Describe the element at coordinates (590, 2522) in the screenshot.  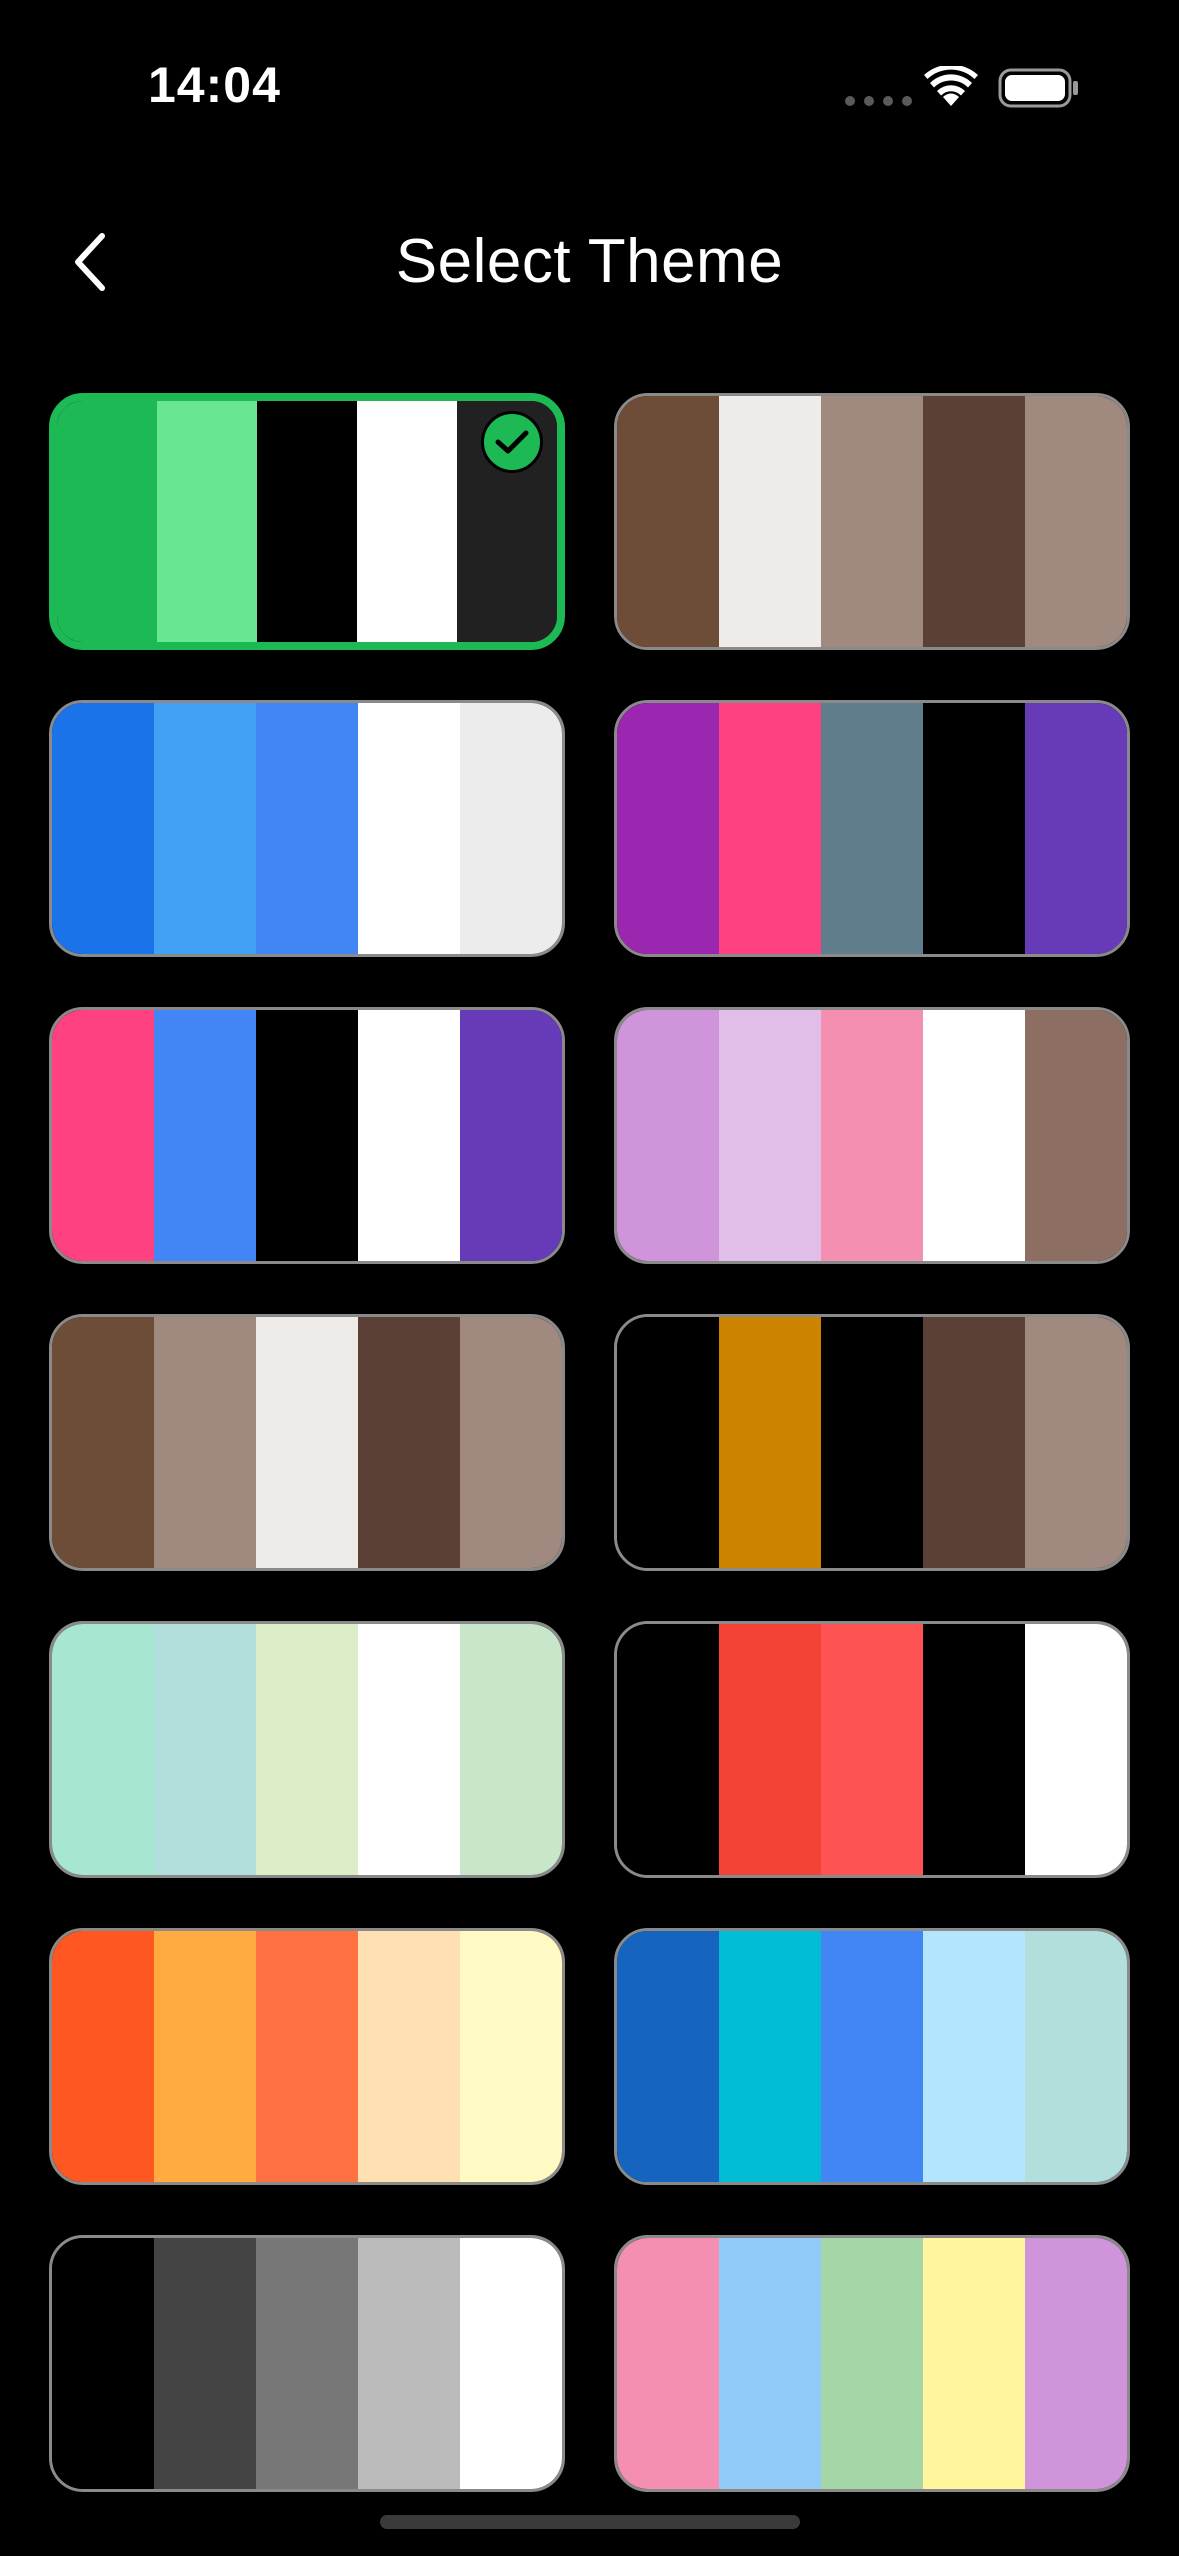
I see `home-indicator` at that location.